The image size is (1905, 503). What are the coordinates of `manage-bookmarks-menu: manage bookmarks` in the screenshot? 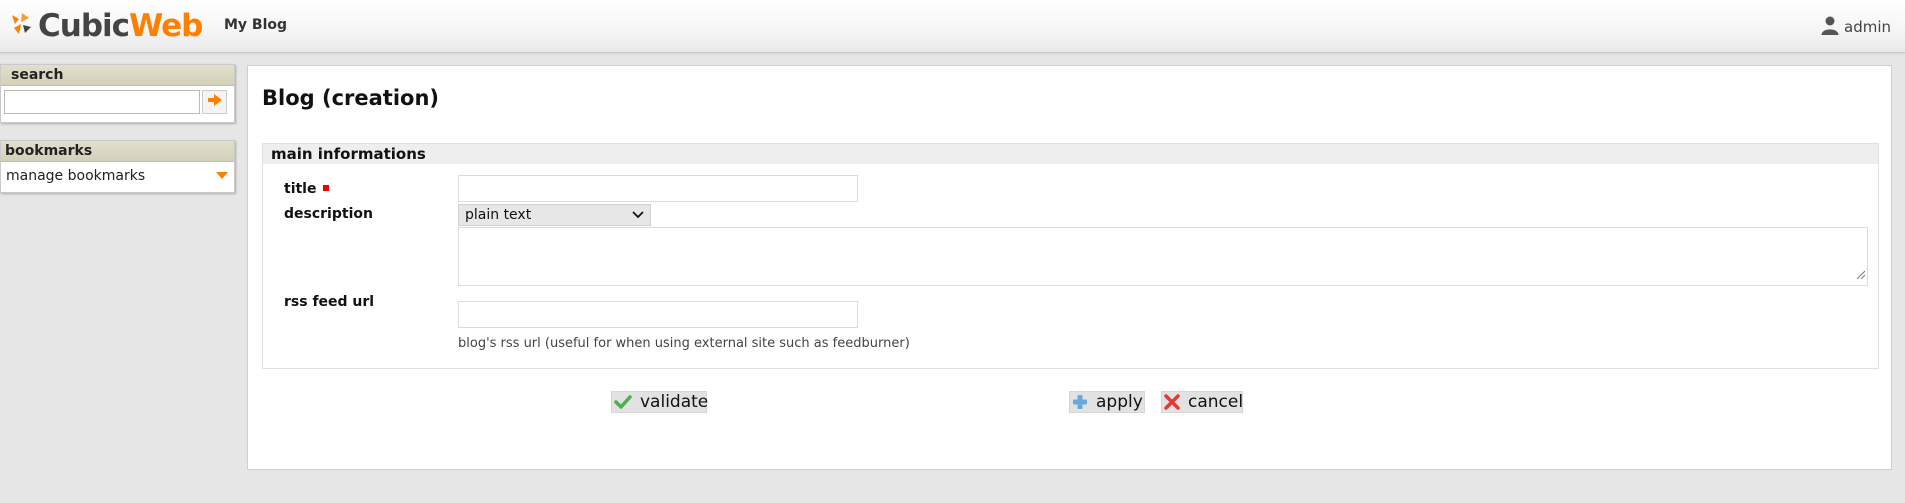 It's located at (117, 176).